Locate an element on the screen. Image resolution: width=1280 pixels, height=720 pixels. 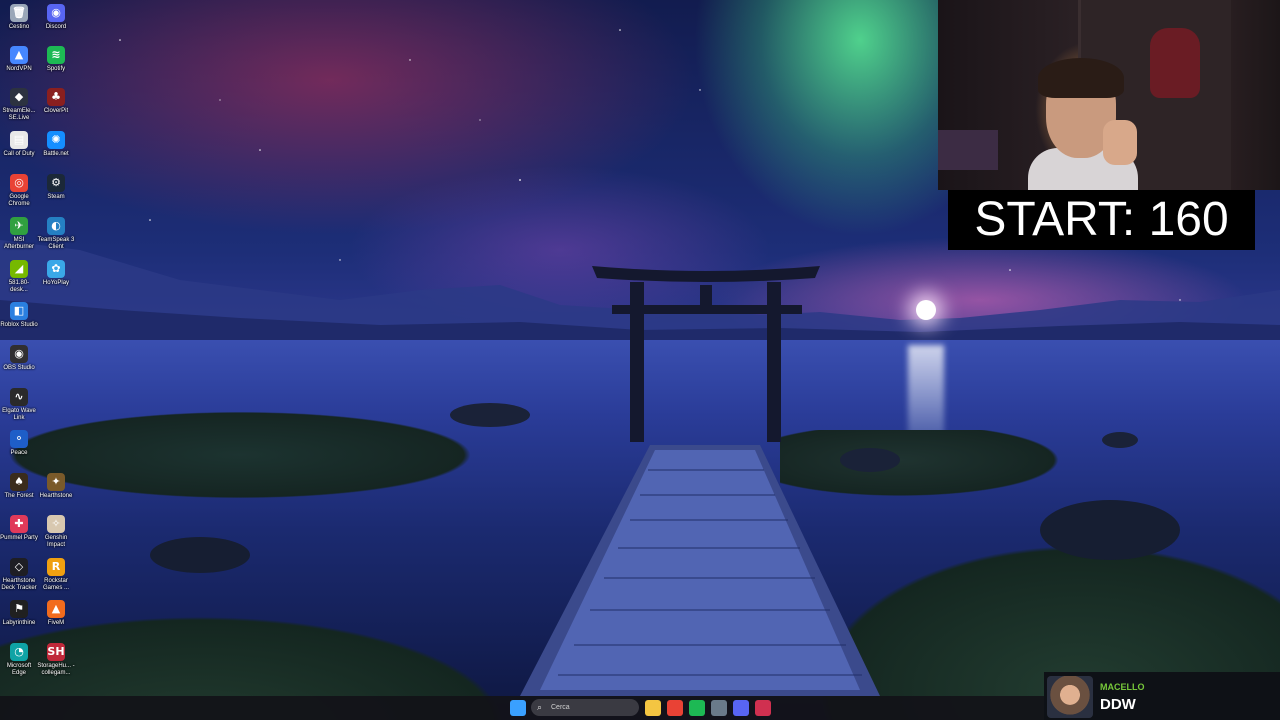
chat-username: MACELLO is located at coordinates (1122, 687).